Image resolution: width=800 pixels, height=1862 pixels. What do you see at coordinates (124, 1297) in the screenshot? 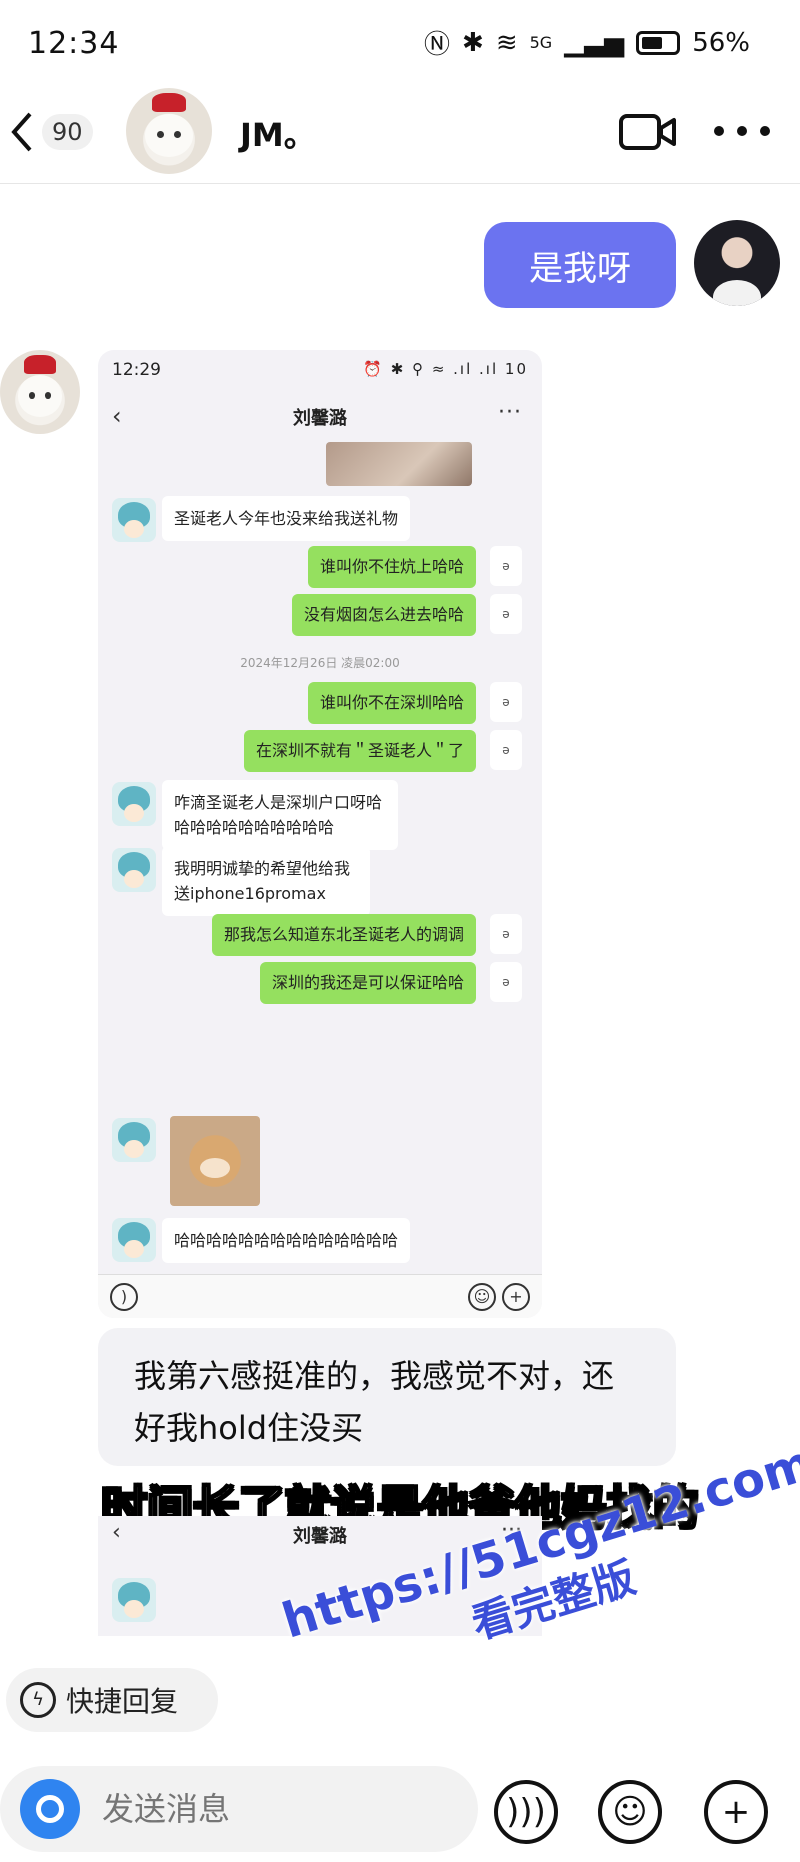
I see `voice-icon: )` at bounding box center [124, 1297].